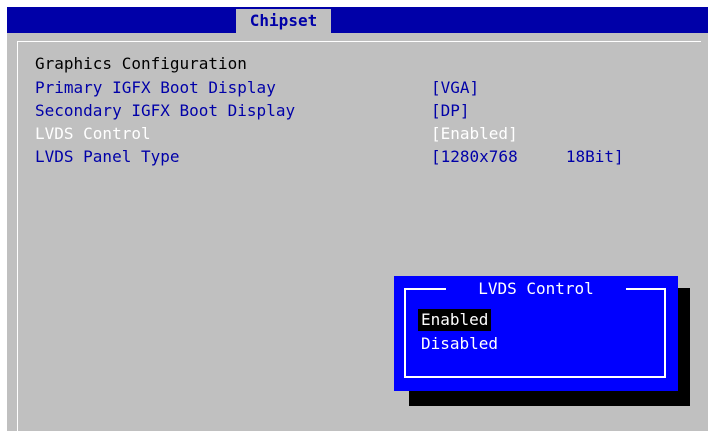 Image resolution: width=708 pixels, height=440 pixels. I want to click on option-enabled: Enabled, so click(455, 320).